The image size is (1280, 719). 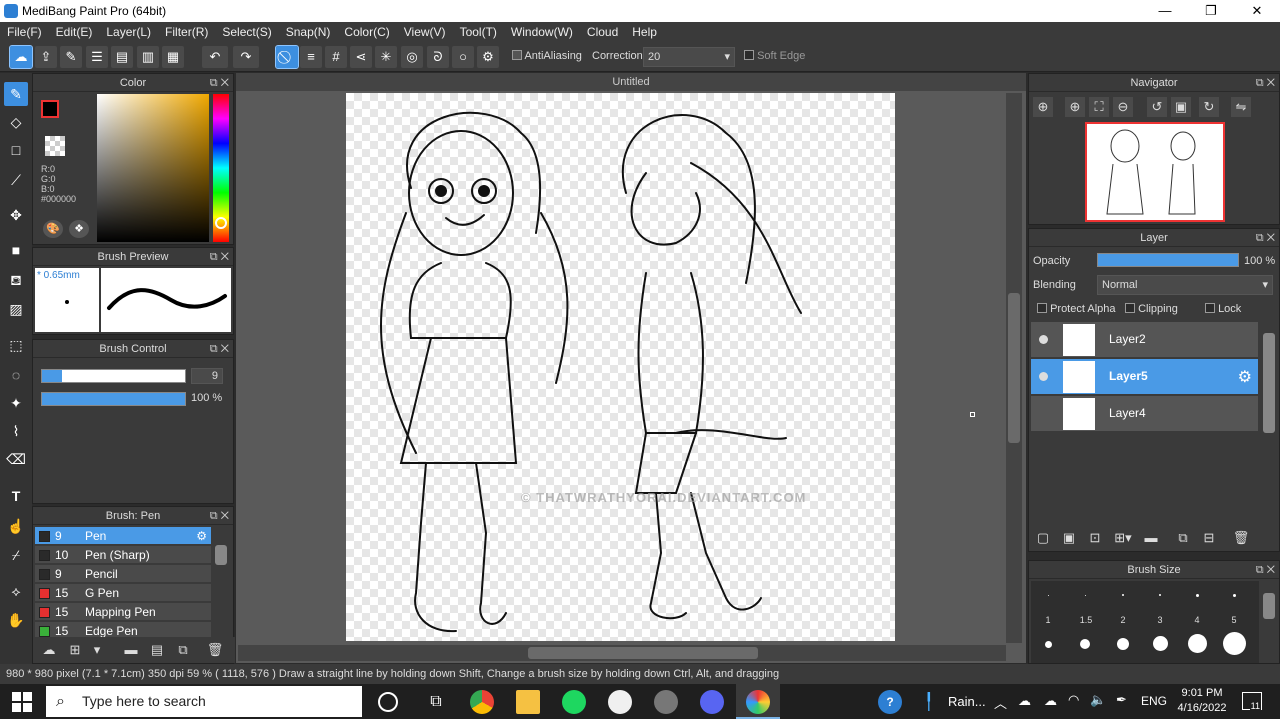 What do you see at coordinates (1144, 340) in the screenshot?
I see `layer-row: Layer2` at bounding box center [1144, 340].